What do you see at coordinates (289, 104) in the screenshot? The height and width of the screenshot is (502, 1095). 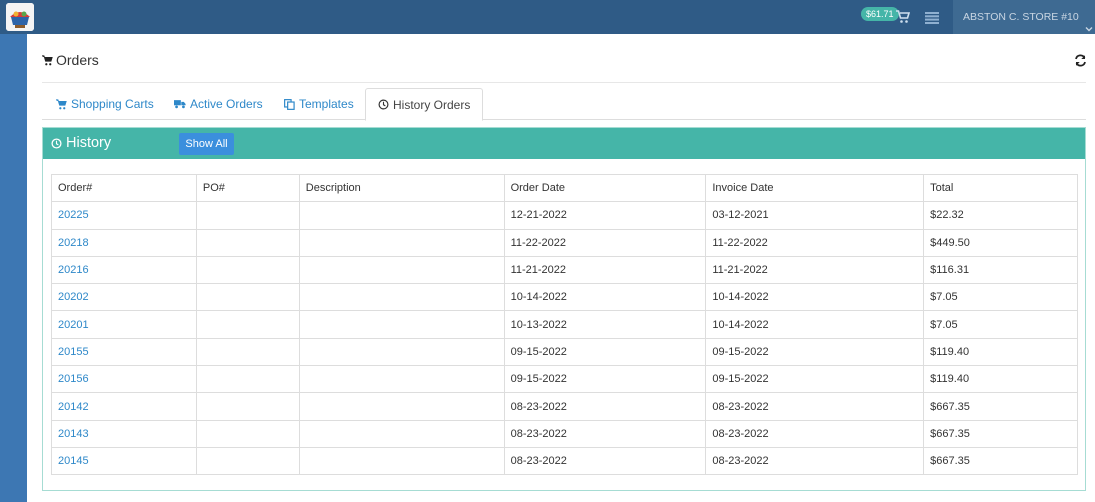 I see `copy-icon` at bounding box center [289, 104].